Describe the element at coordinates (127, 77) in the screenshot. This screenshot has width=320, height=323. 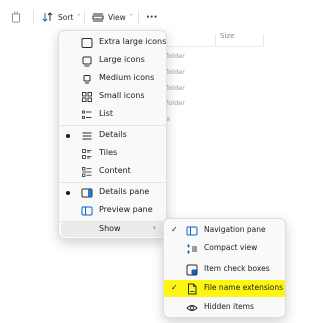
I see `menu-item-label: Medium icons` at that location.